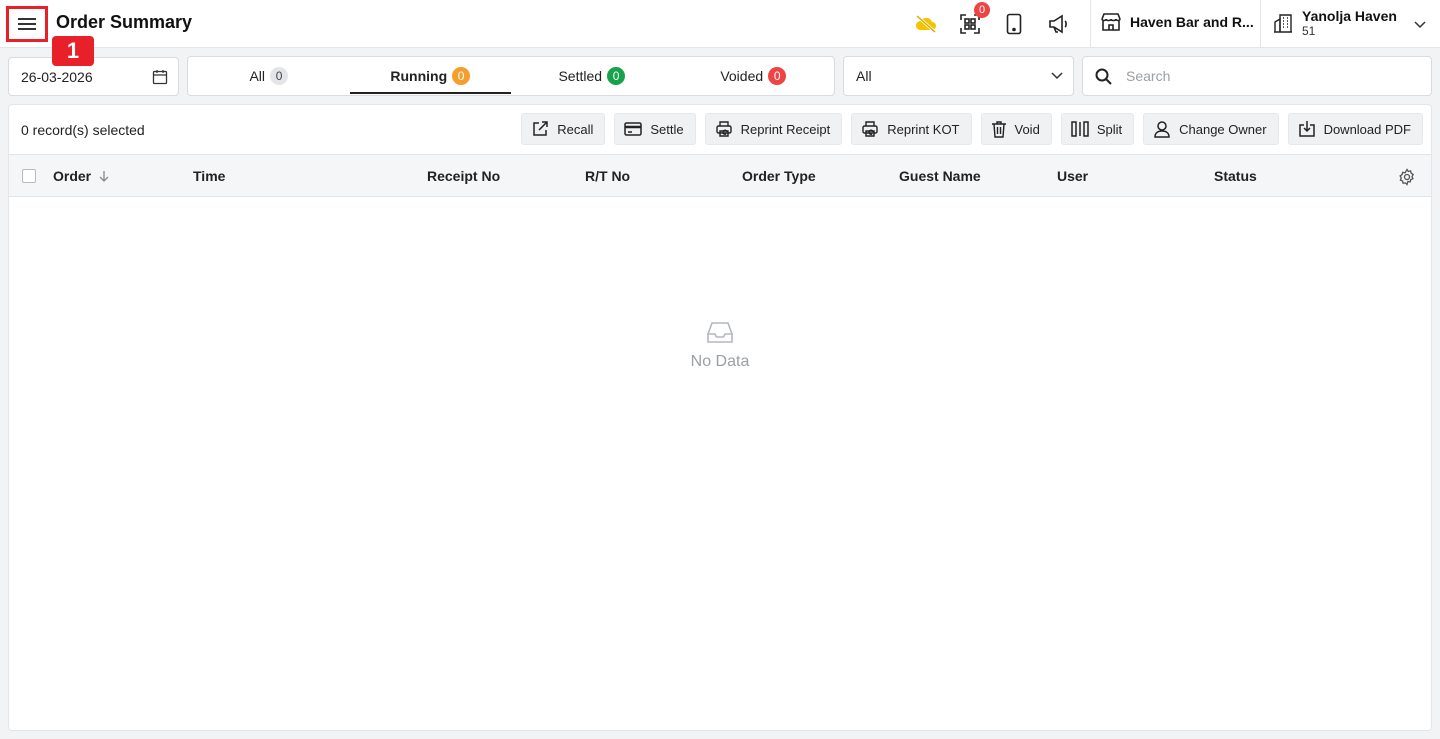  What do you see at coordinates (1162, 129) in the screenshot?
I see `user-icon` at bounding box center [1162, 129].